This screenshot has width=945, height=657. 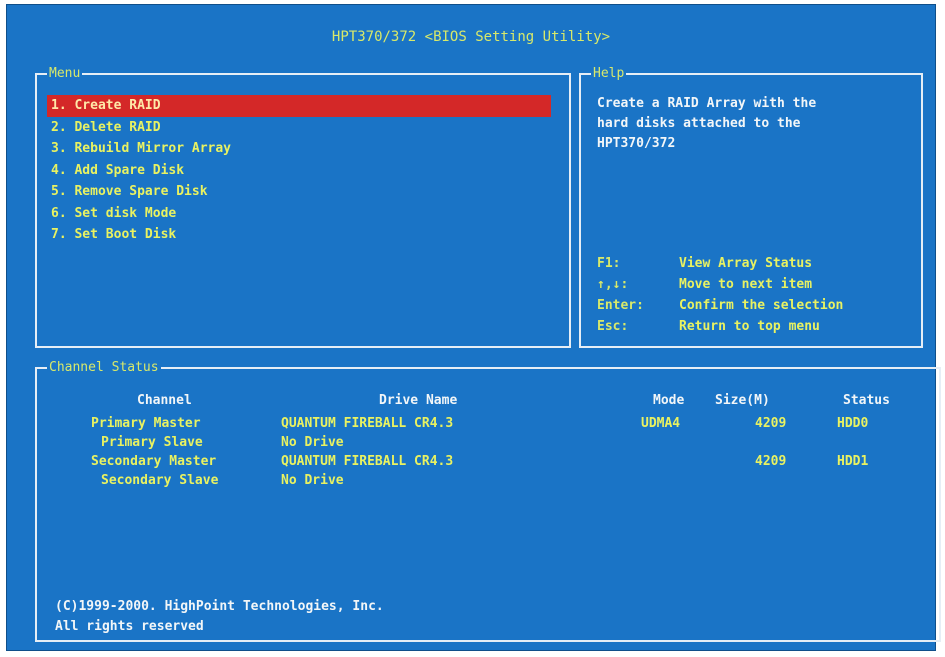 I want to click on key-legend-row: Enter: Confirm the selection, so click(x=720, y=305).